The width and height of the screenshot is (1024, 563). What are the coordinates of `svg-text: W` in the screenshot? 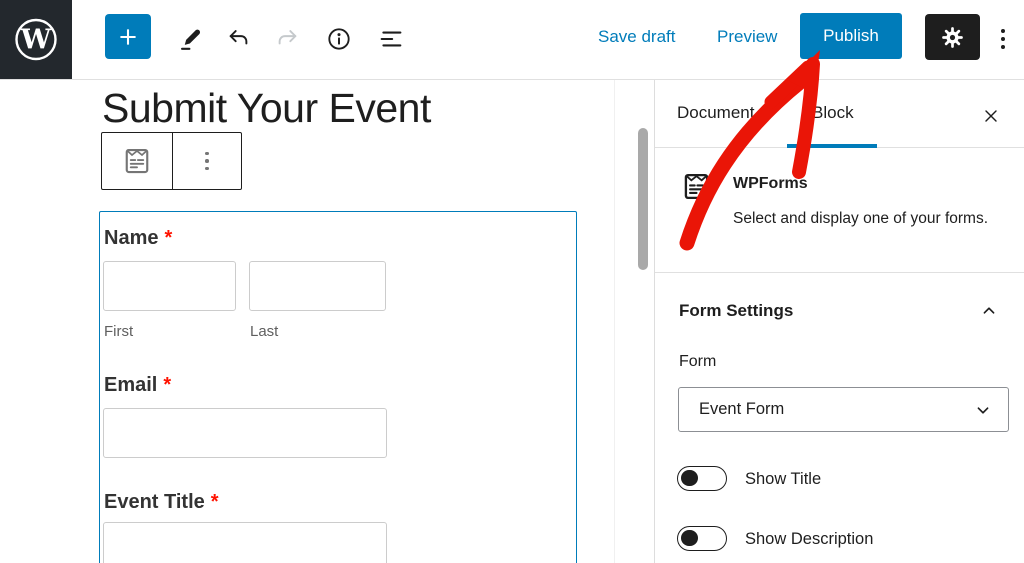 It's located at (36, 40).